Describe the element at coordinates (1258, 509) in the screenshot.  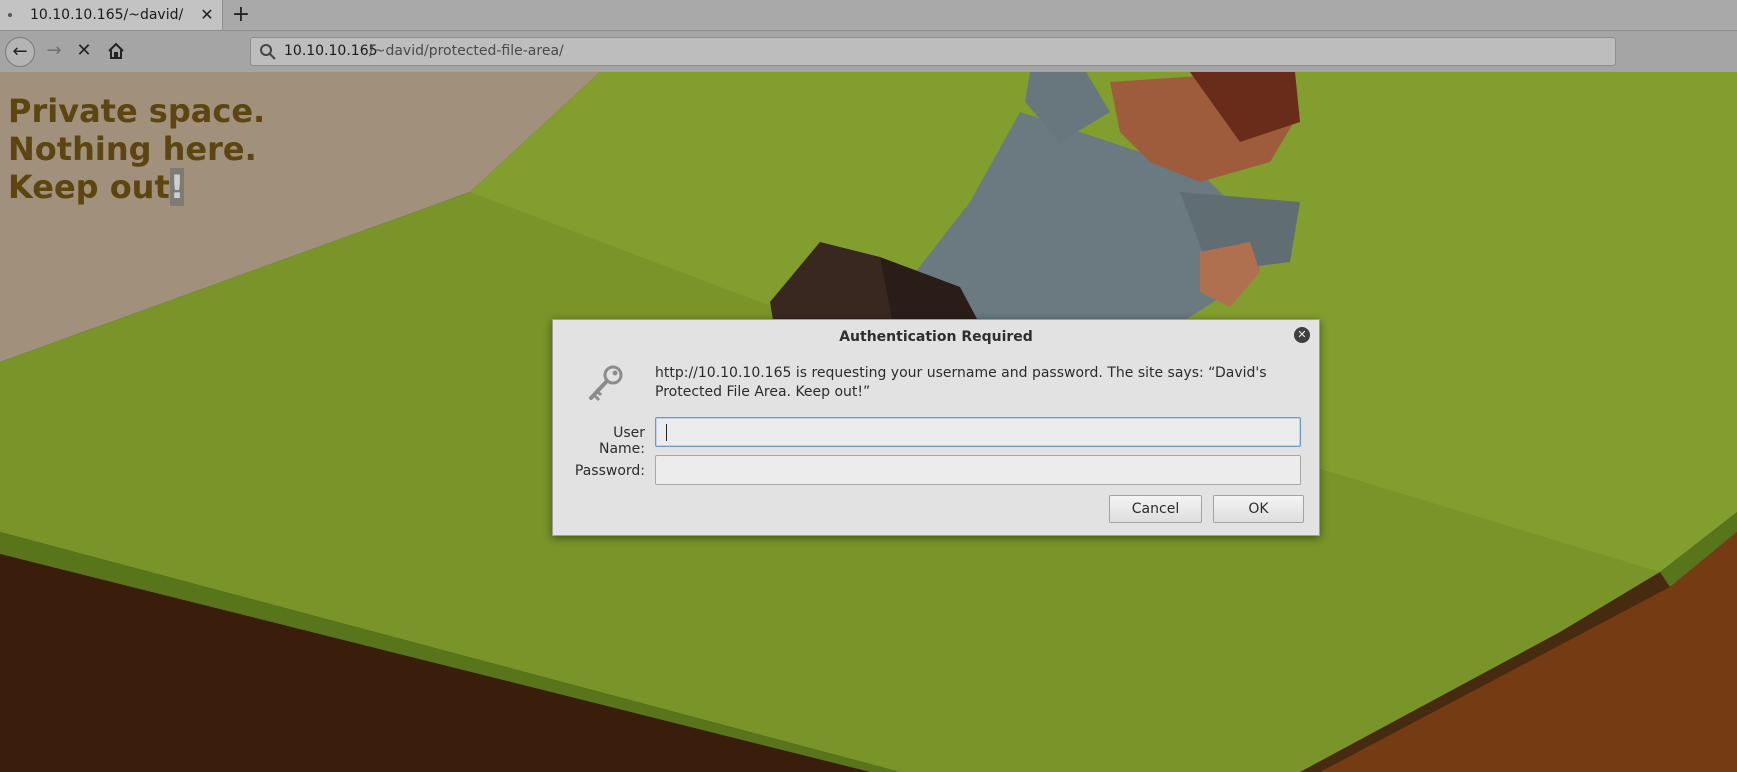
I see `ok-button: OK` at that location.